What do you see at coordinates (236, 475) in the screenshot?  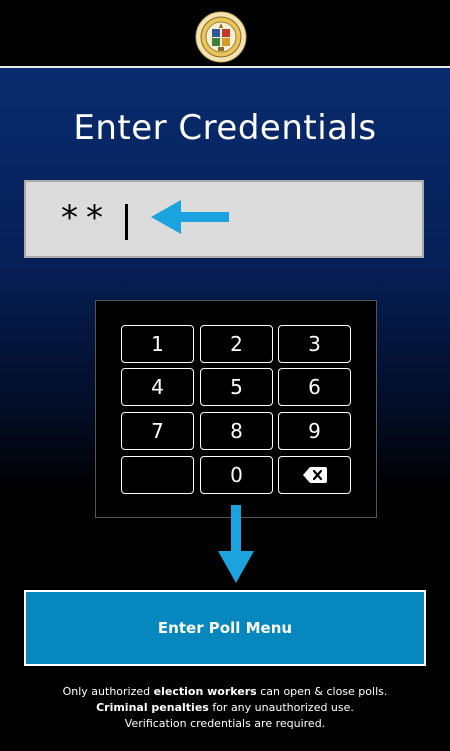 I see `key-0: 0` at bounding box center [236, 475].